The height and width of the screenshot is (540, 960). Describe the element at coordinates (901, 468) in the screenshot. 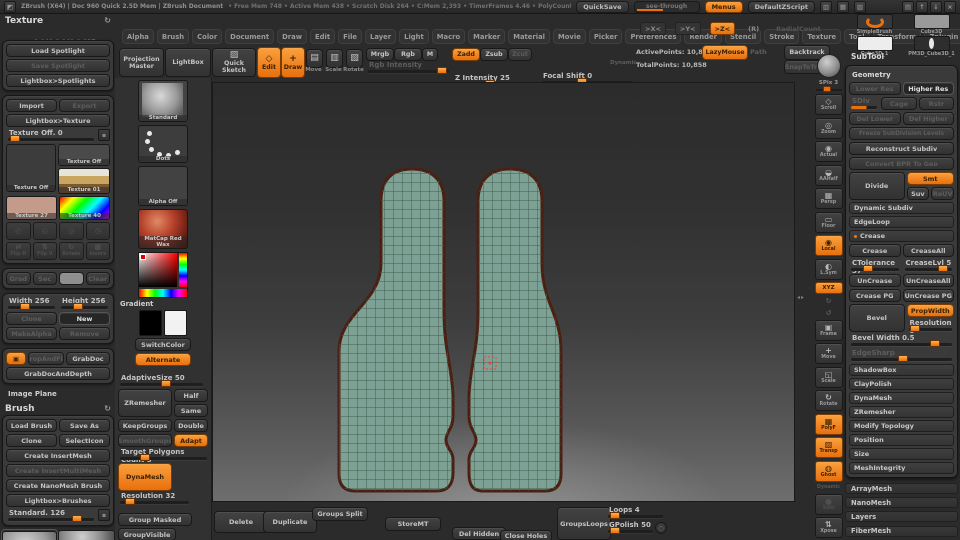

I see `meshintegrity-section: MeshIntegrity` at that location.